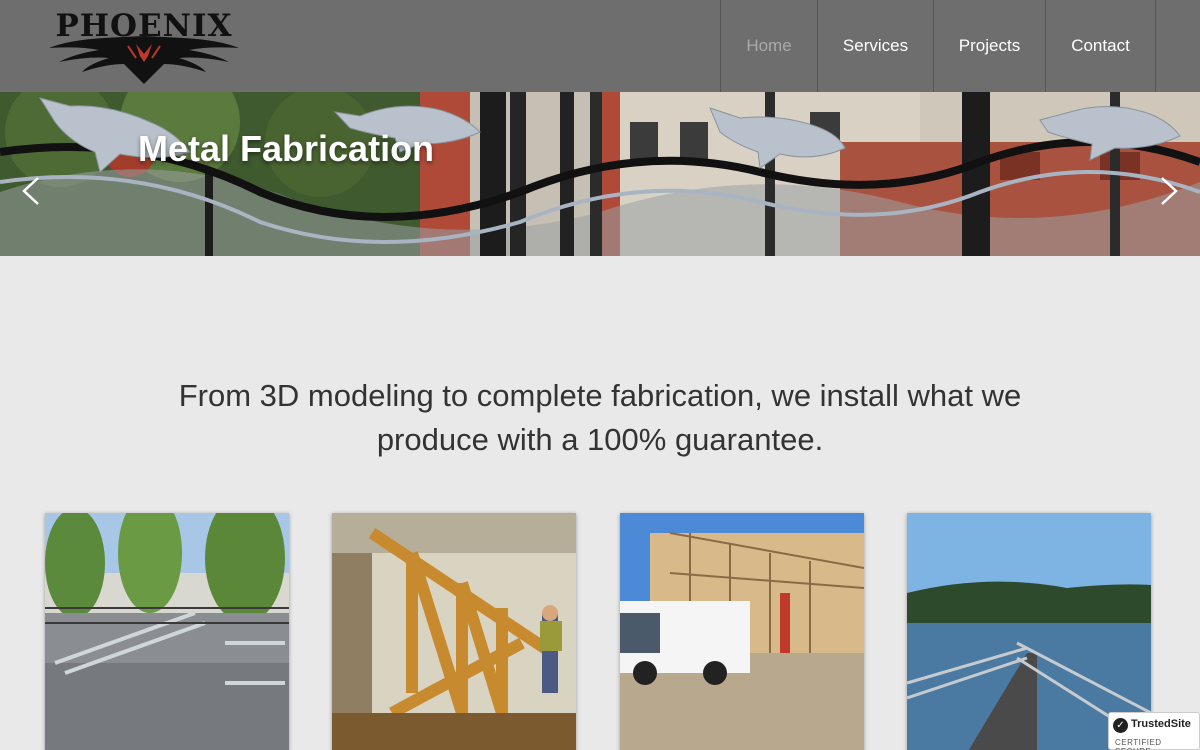  What do you see at coordinates (1101, 46) in the screenshot?
I see `nav-item-contact: Contact` at bounding box center [1101, 46].